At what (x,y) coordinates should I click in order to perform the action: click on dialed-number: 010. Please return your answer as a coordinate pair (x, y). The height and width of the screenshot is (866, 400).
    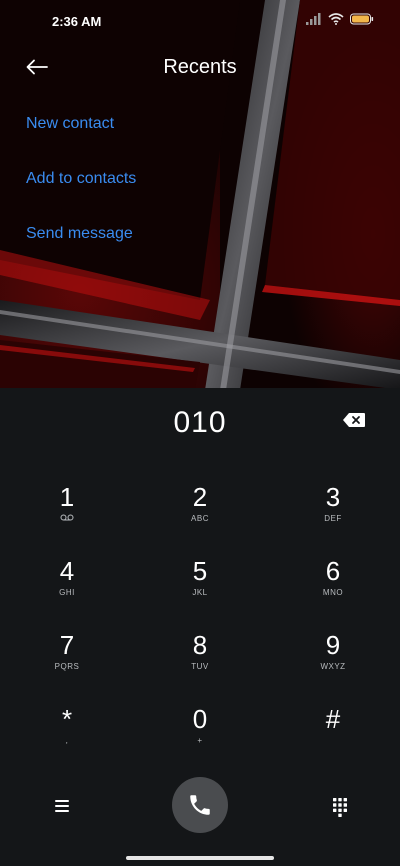
    Looking at the image, I should click on (200, 422).